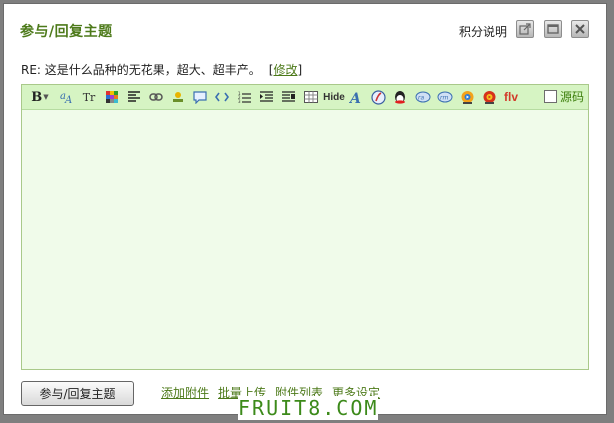 The height and width of the screenshot is (423, 614). I want to click on audio-button: ra, so click(423, 97).